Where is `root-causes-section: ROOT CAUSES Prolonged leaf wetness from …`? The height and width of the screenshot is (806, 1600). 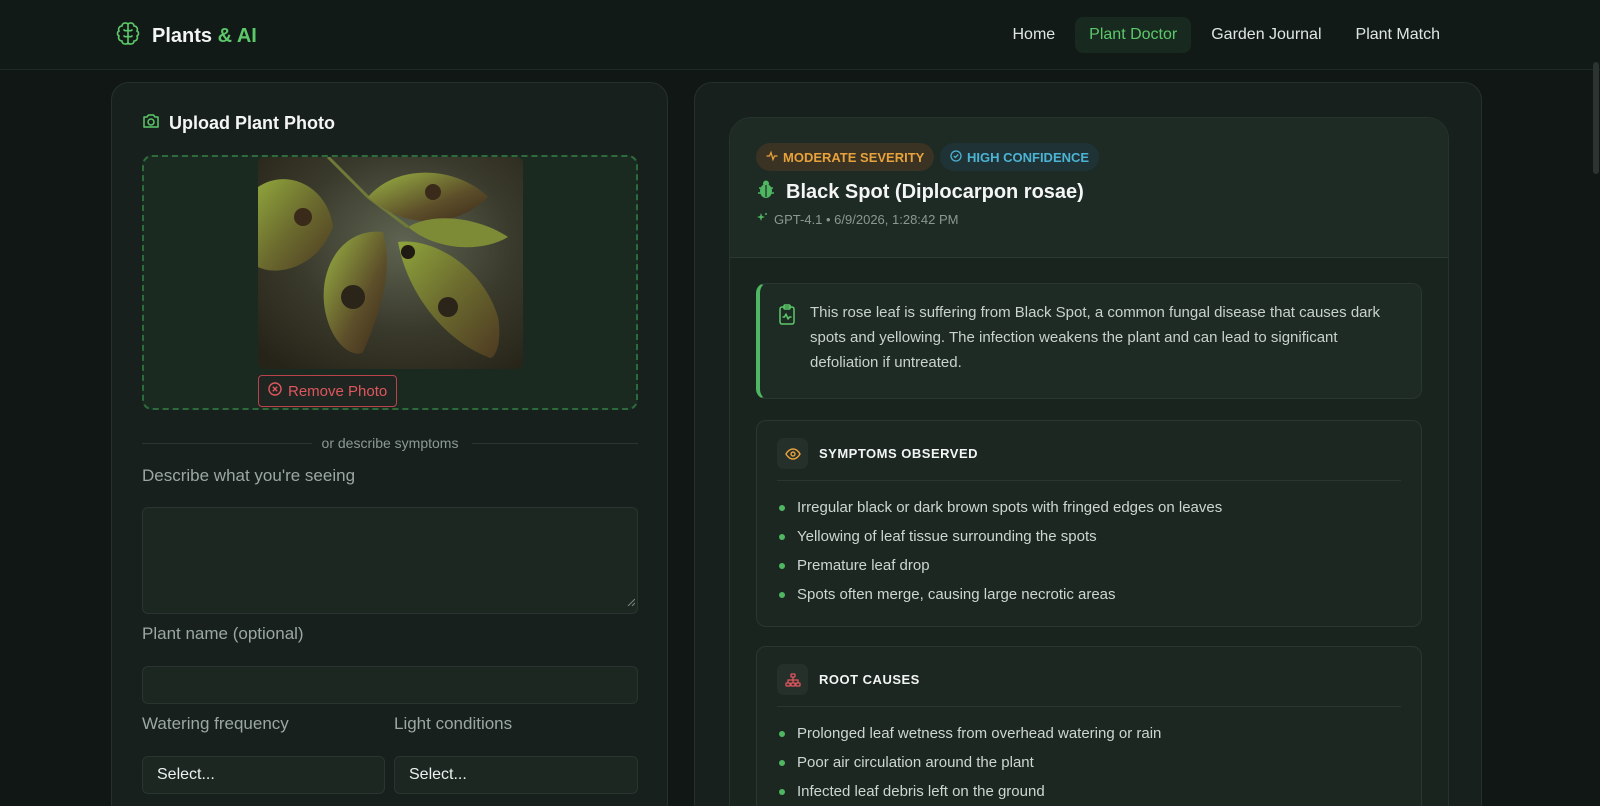 root-causes-section: ROOT CAUSES Prolonged leaf wetness from … is located at coordinates (1089, 726).